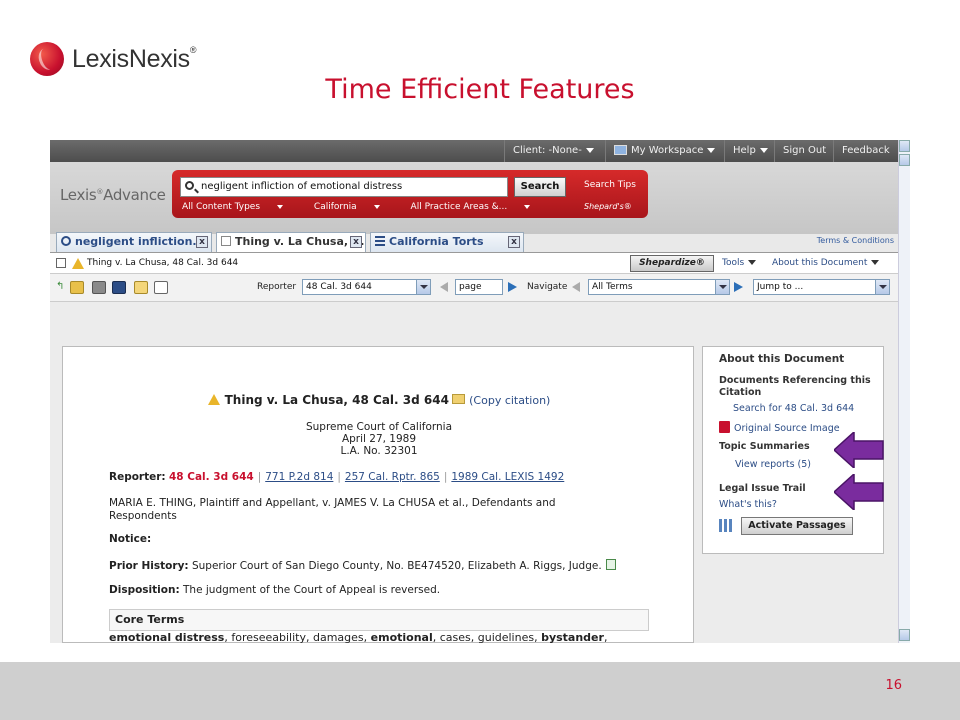 This screenshot has width=960, height=720. What do you see at coordinates (163, 263) in the screenshot?
I see `document-title: Thing v. La Chusa, 48 Cal. 3d 644` at bounding box center [163, 263].